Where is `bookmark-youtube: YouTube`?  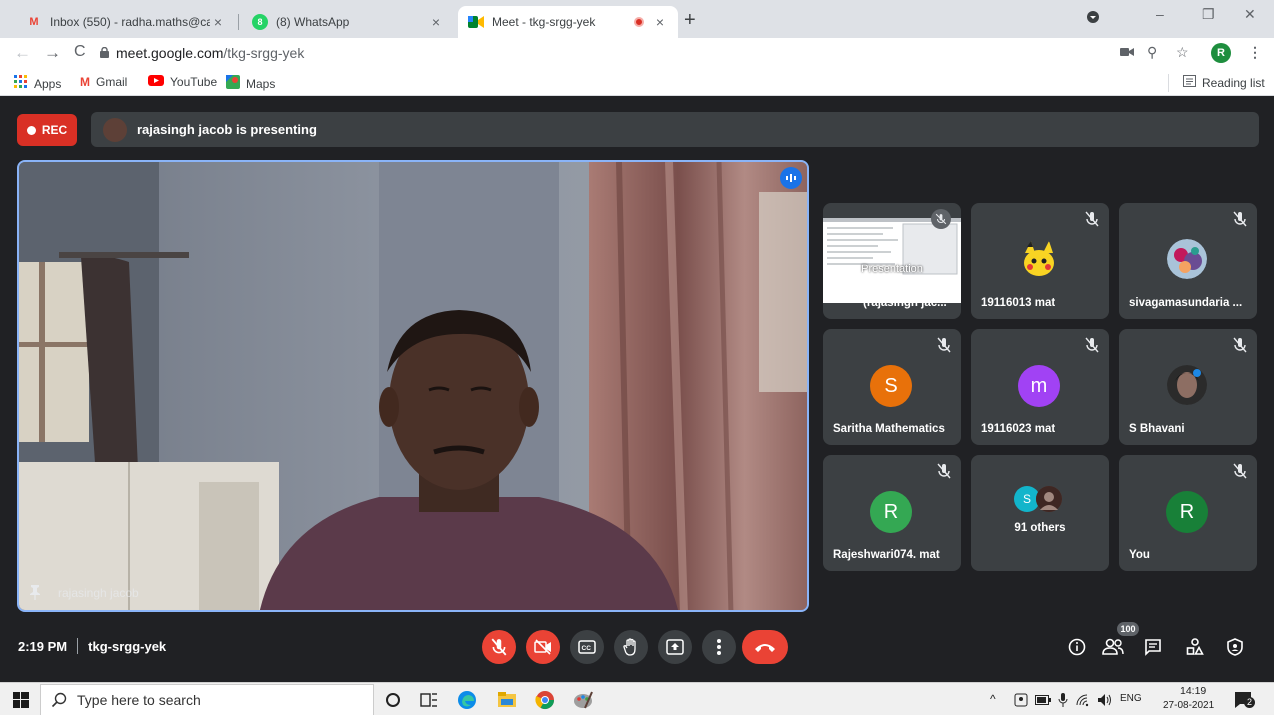
bookmark-youtube: YouTube is located at coordinates (182, 82).